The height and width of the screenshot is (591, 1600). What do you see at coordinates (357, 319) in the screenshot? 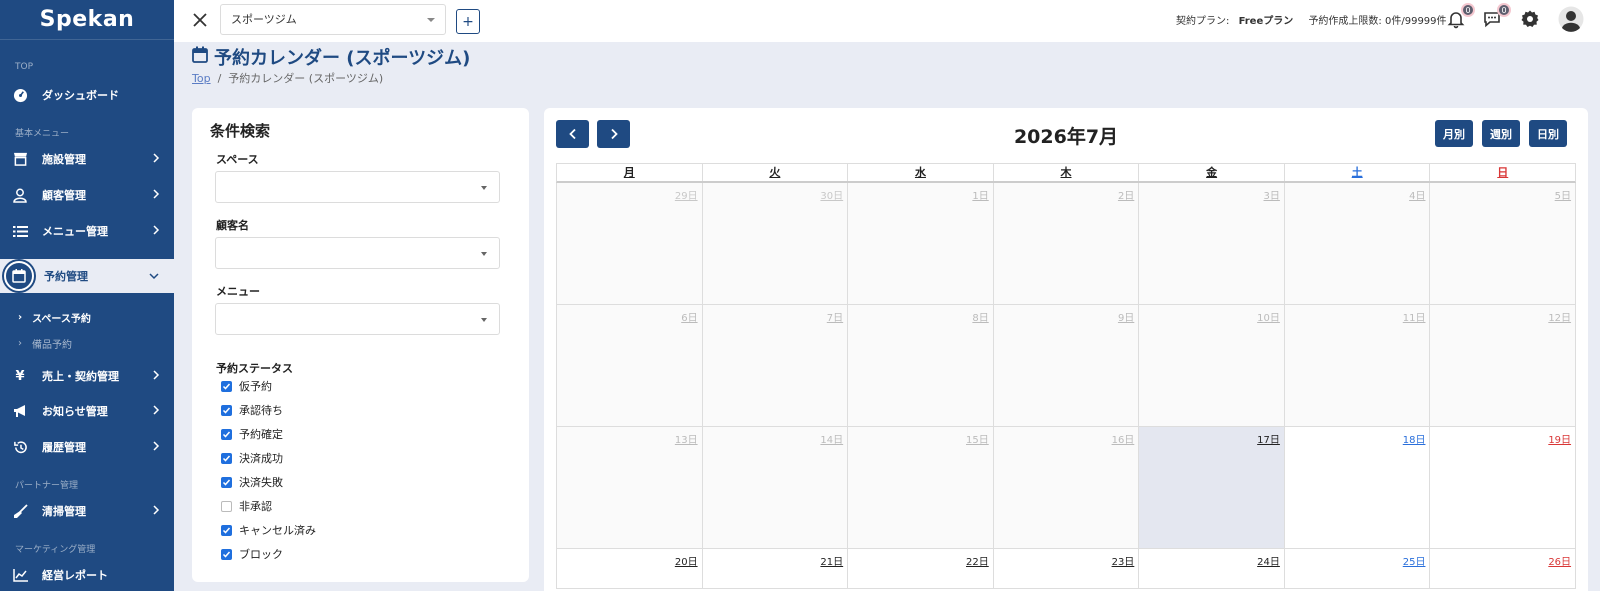
I see `menu-select` at bounding box center [357, 319].